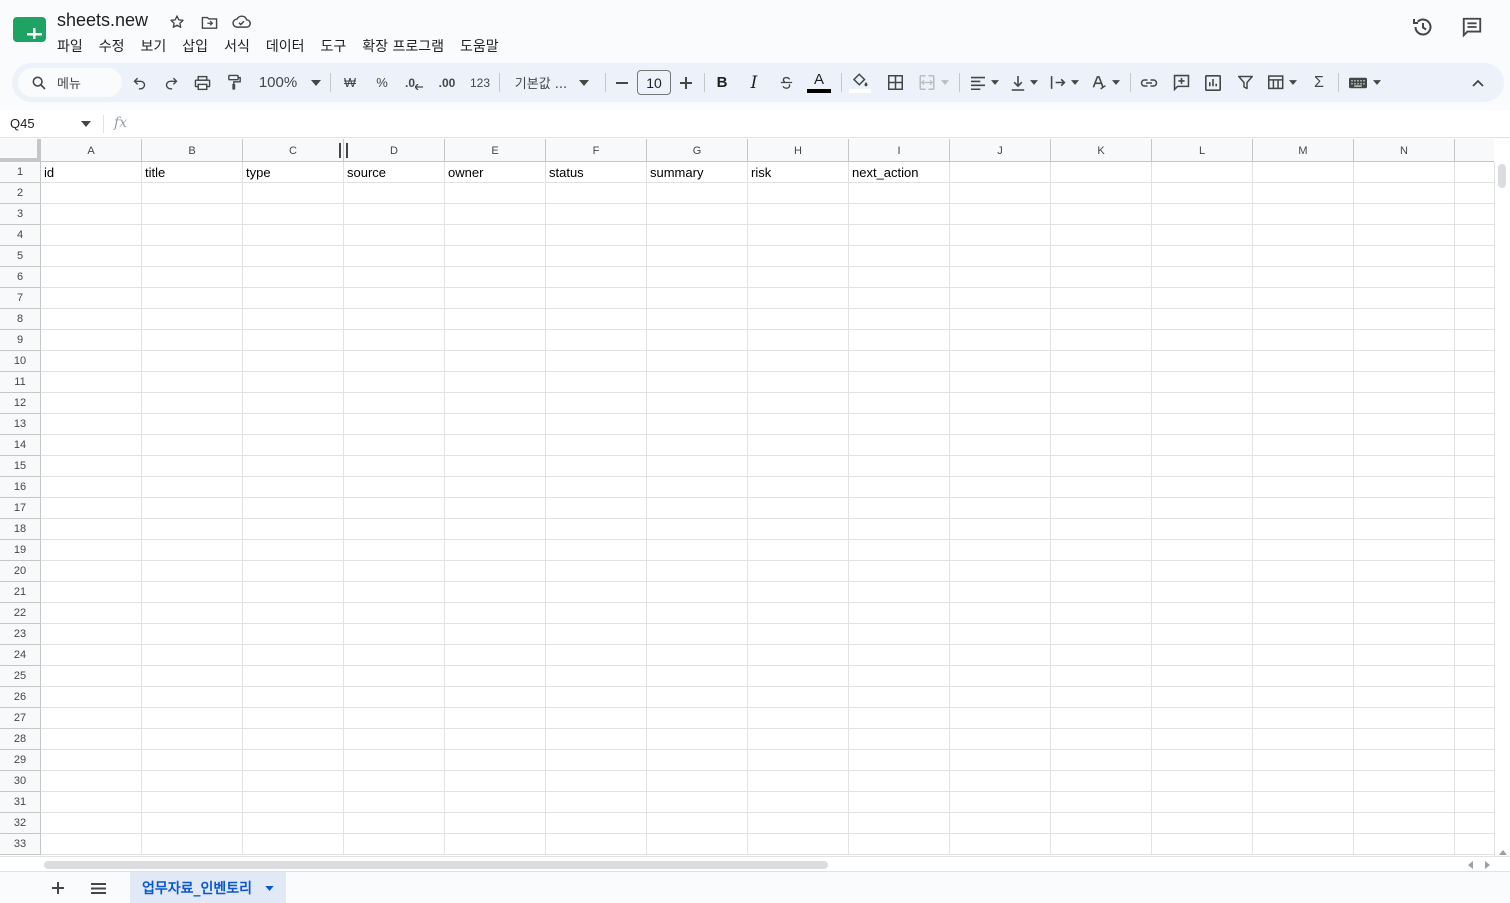  What do you see at coordinates (1101, 298) in the screenshot?
I see `cell-k7` at bounding box center [1101, 298].